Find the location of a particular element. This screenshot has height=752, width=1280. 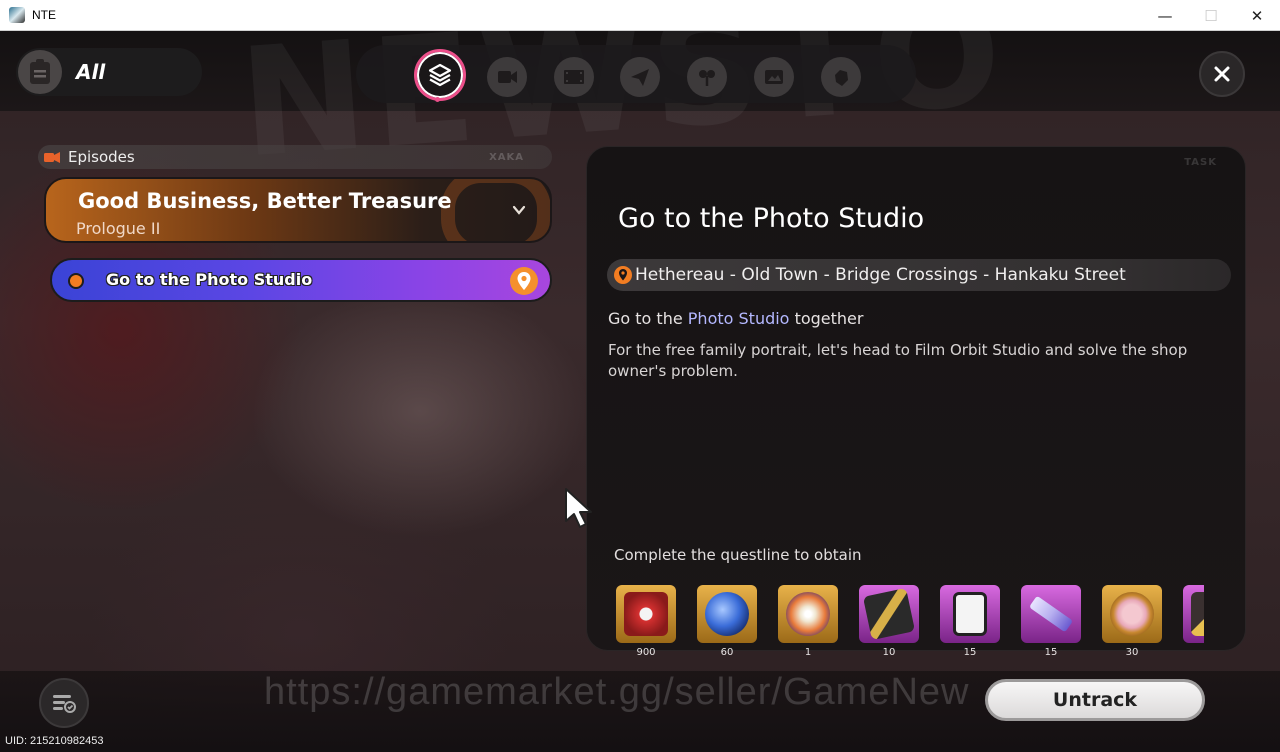

layers-icon is located at coordinates (440, 75).